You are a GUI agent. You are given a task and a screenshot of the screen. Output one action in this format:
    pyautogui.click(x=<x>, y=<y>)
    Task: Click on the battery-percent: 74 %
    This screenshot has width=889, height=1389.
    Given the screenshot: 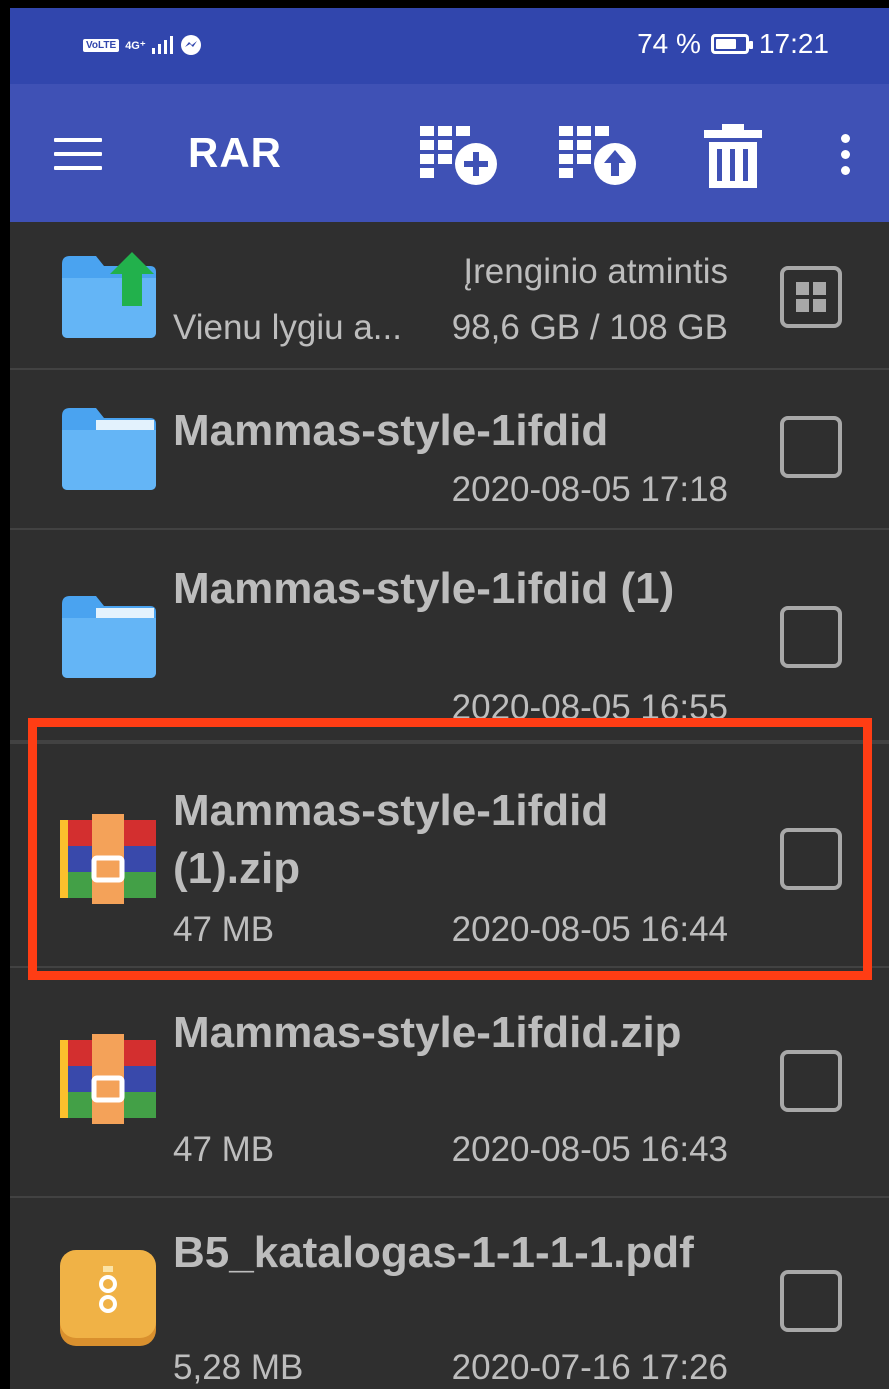 What is the action you would take?
    pyautogui.click(x=669, y=43)
    